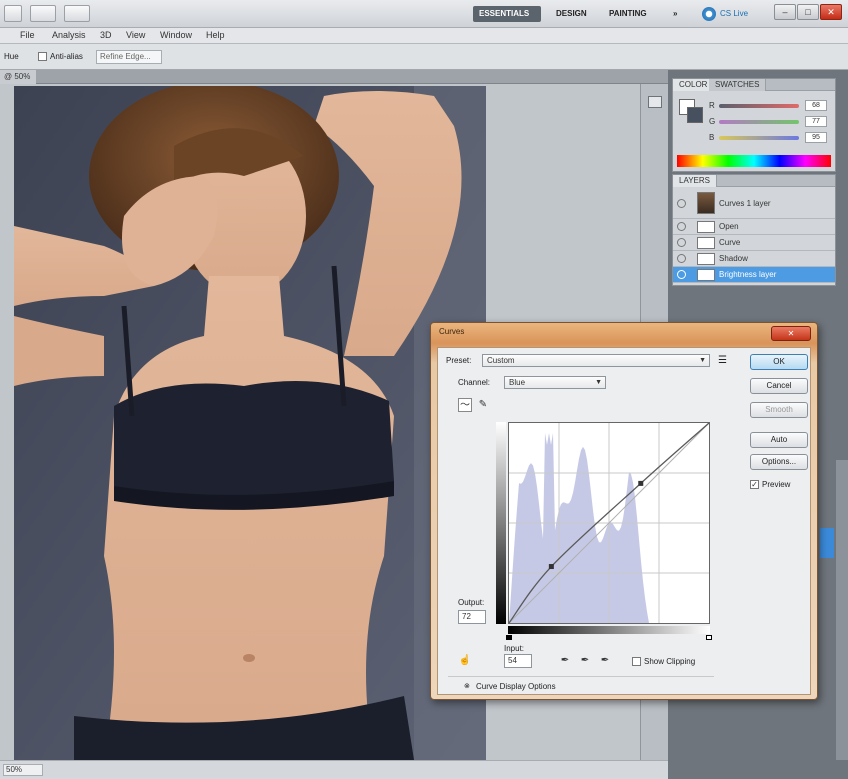 Image resolution: width=848 pixels, height=779 pixels. I want to click on cs-live-icon, so click(709, 14).